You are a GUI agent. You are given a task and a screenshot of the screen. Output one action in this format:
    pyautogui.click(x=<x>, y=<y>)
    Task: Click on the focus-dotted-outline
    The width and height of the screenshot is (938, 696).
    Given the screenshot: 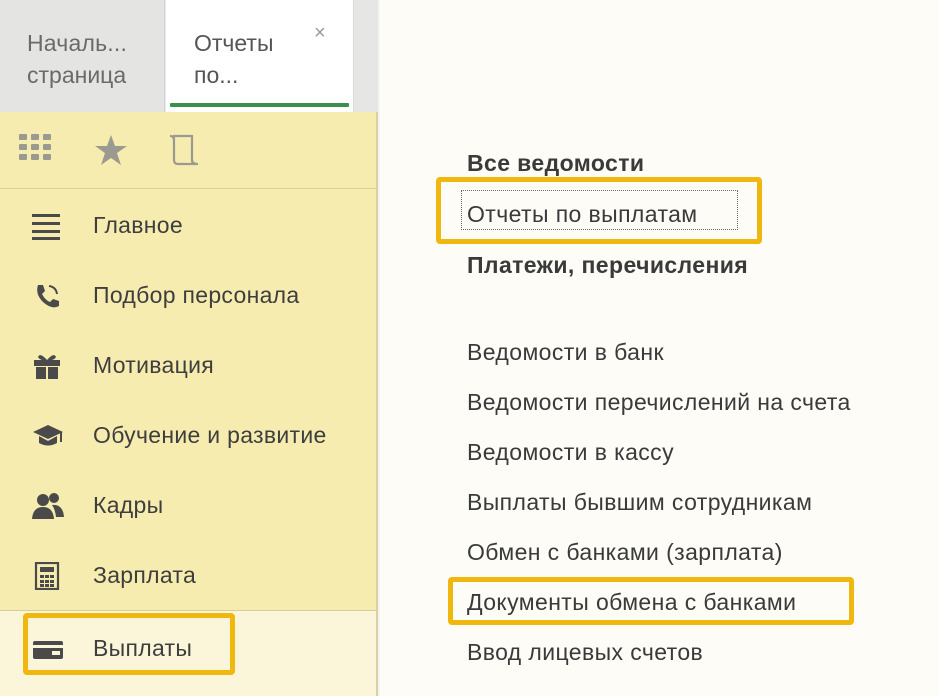 What is the action you would take?
    pyautogui.click(x=599, y=210)
    